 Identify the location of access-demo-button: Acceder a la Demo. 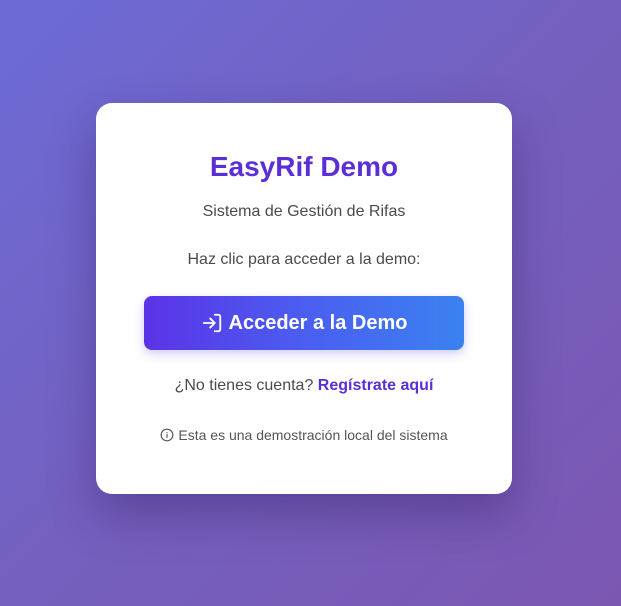
(304, 323).